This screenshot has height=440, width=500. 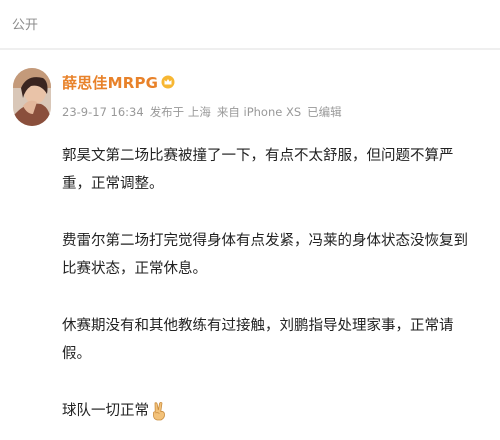 What do you see at coordinates (168, 82) in the screenshot?
I see `crown-badge-icon` at bounding box center [168, 82].